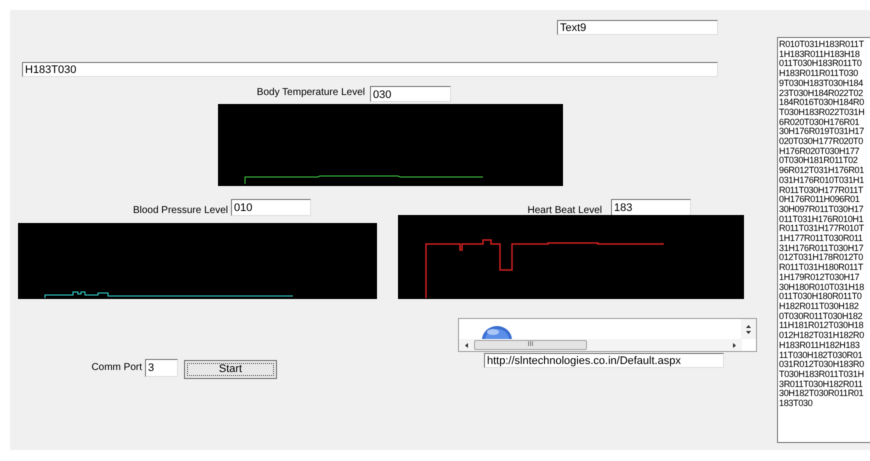  What do you see at coordinates (818, 74) in the screenshot?
I see `log-line: H183R011R011T030` at bounding box center [818, 74].